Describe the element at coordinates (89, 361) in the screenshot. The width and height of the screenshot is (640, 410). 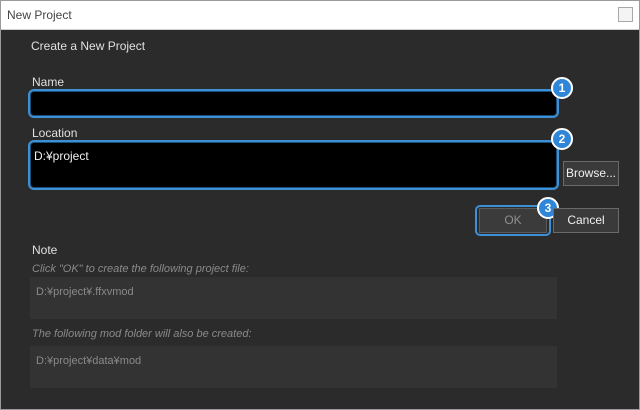
I see `mod-folder-path: D:¥project¥data¥mod` at that location.